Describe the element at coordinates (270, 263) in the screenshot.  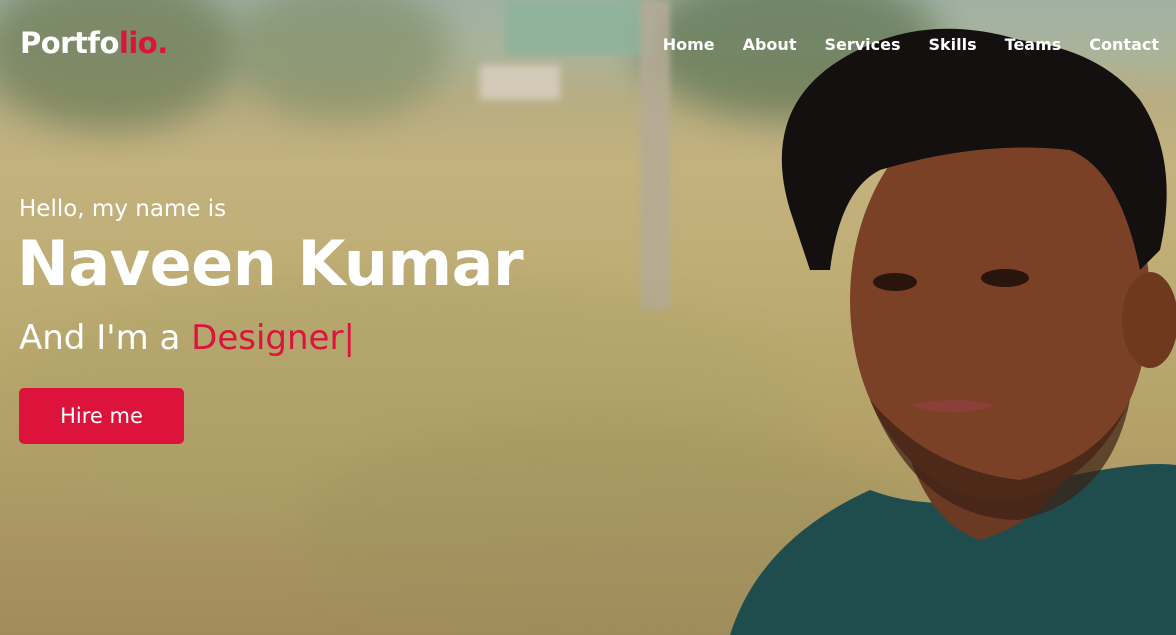
I see `hero-name: Naveen Kumar` at that location.